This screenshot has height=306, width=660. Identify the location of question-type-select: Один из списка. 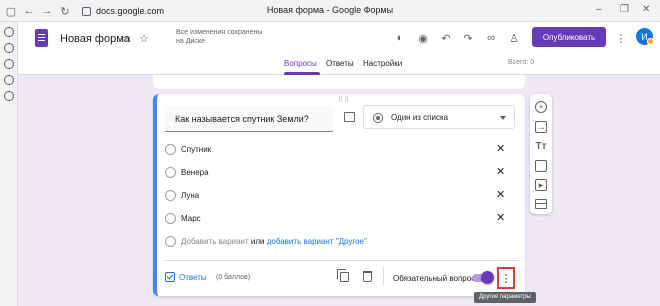
(439, 117).